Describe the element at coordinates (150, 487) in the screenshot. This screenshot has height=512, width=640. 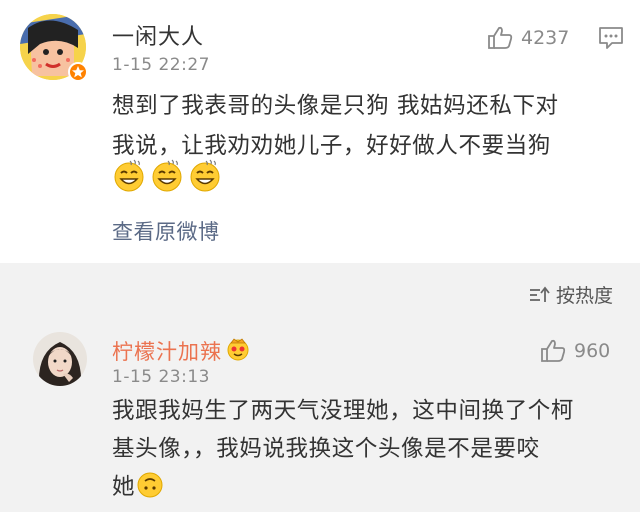
I see `upside-down-face-emoji-icon` at that location.